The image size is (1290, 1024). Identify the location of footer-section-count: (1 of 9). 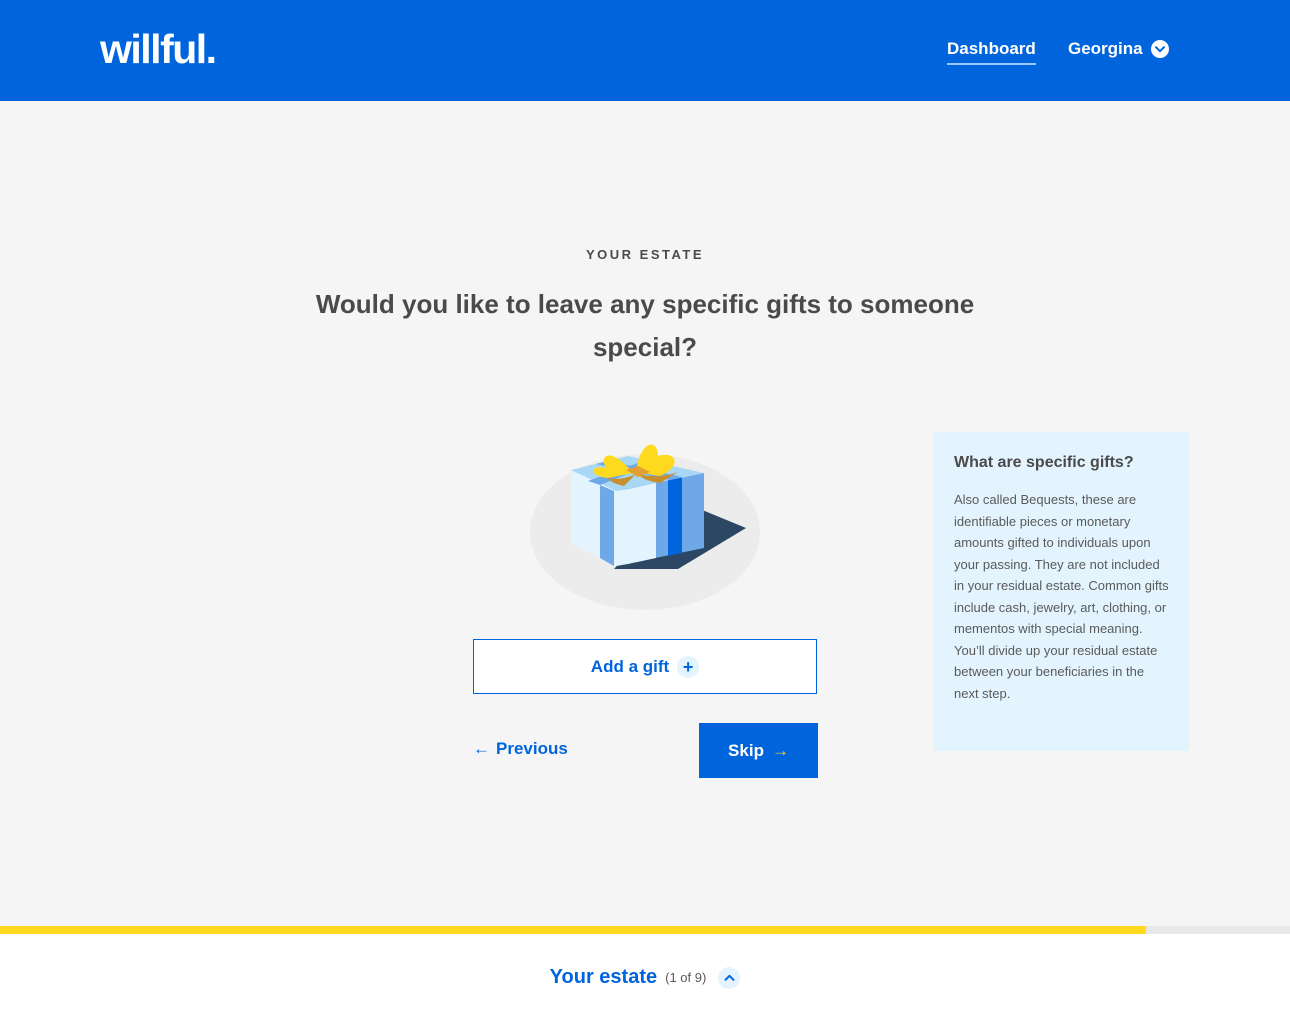
(686, 977).